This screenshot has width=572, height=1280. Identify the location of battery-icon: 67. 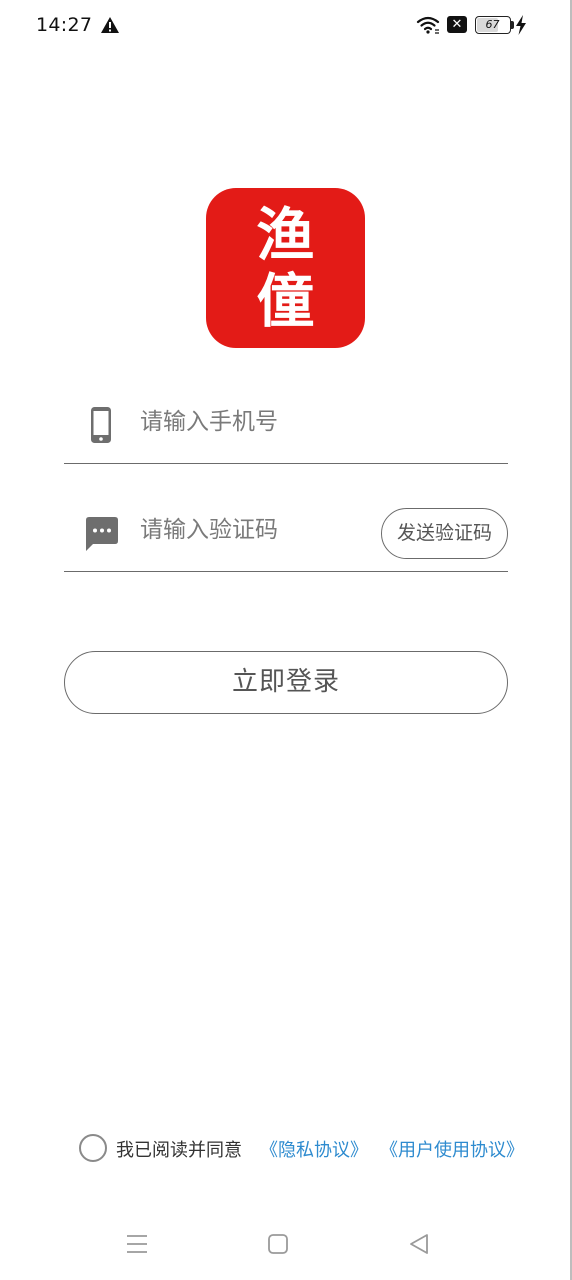
(493, 25).